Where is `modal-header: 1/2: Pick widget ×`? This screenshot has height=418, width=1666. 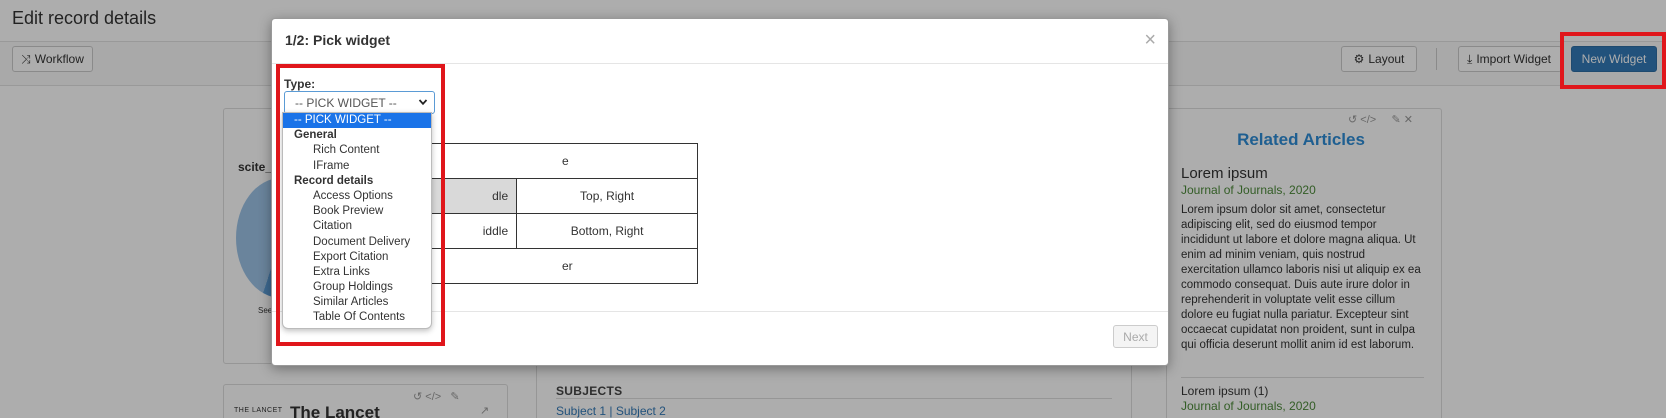
modal-header: 1/2: Pick widget × is located at coordinates (720, 41).